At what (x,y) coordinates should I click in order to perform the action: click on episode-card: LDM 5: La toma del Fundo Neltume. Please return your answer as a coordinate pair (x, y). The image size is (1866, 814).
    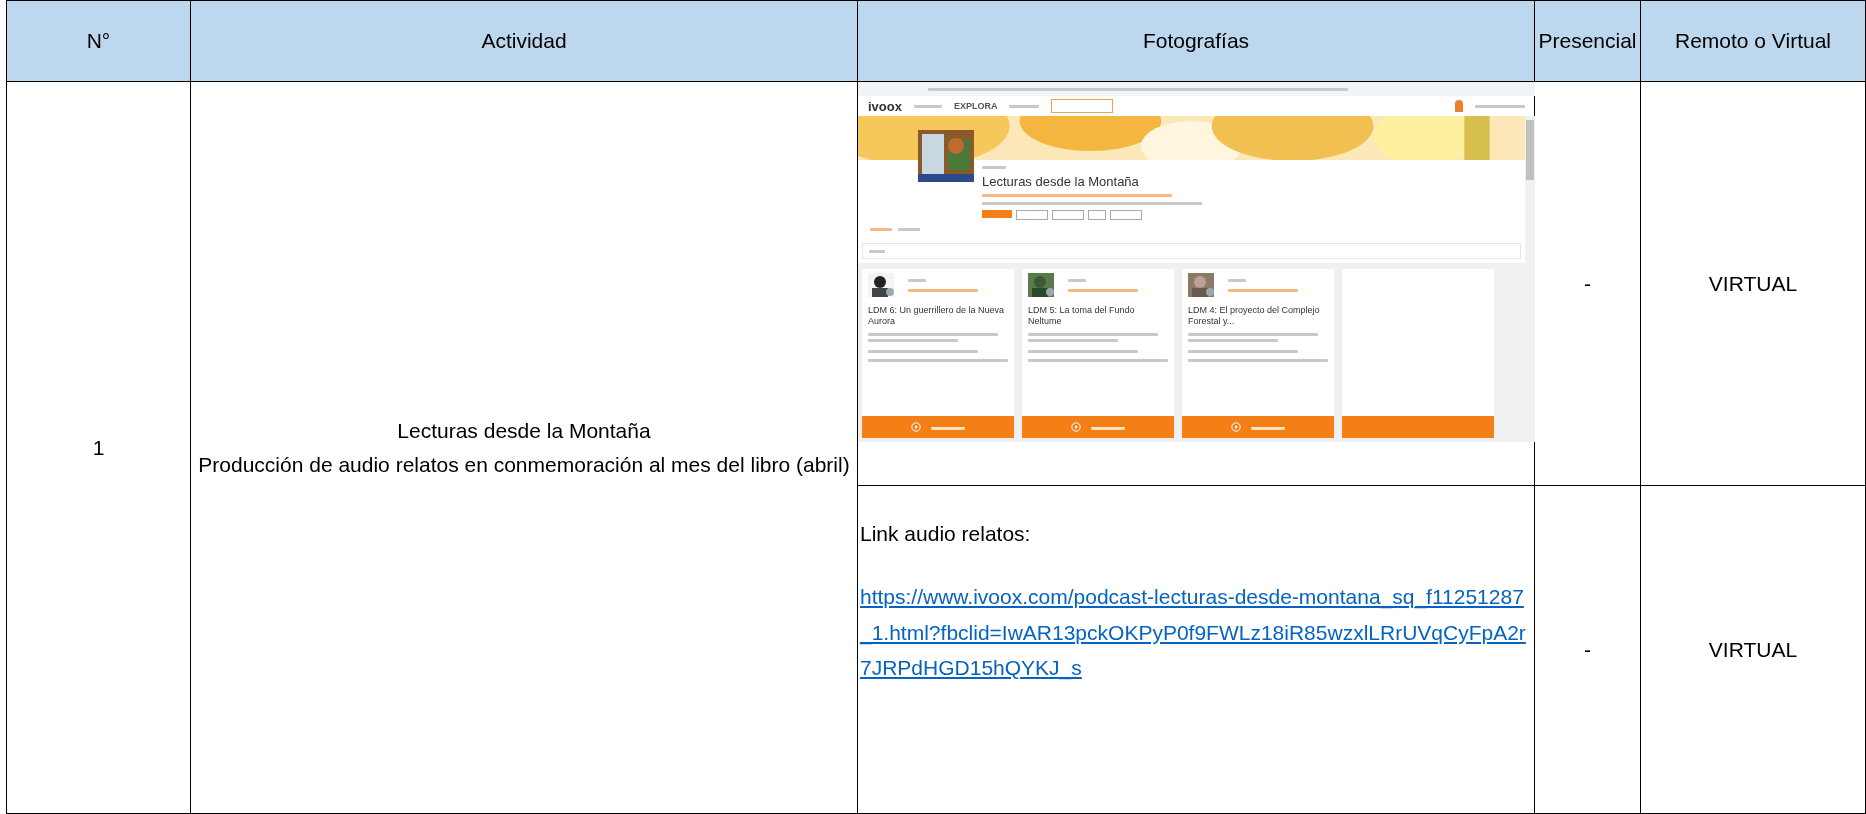
    Looking at the image, I should click on (1098, 353).